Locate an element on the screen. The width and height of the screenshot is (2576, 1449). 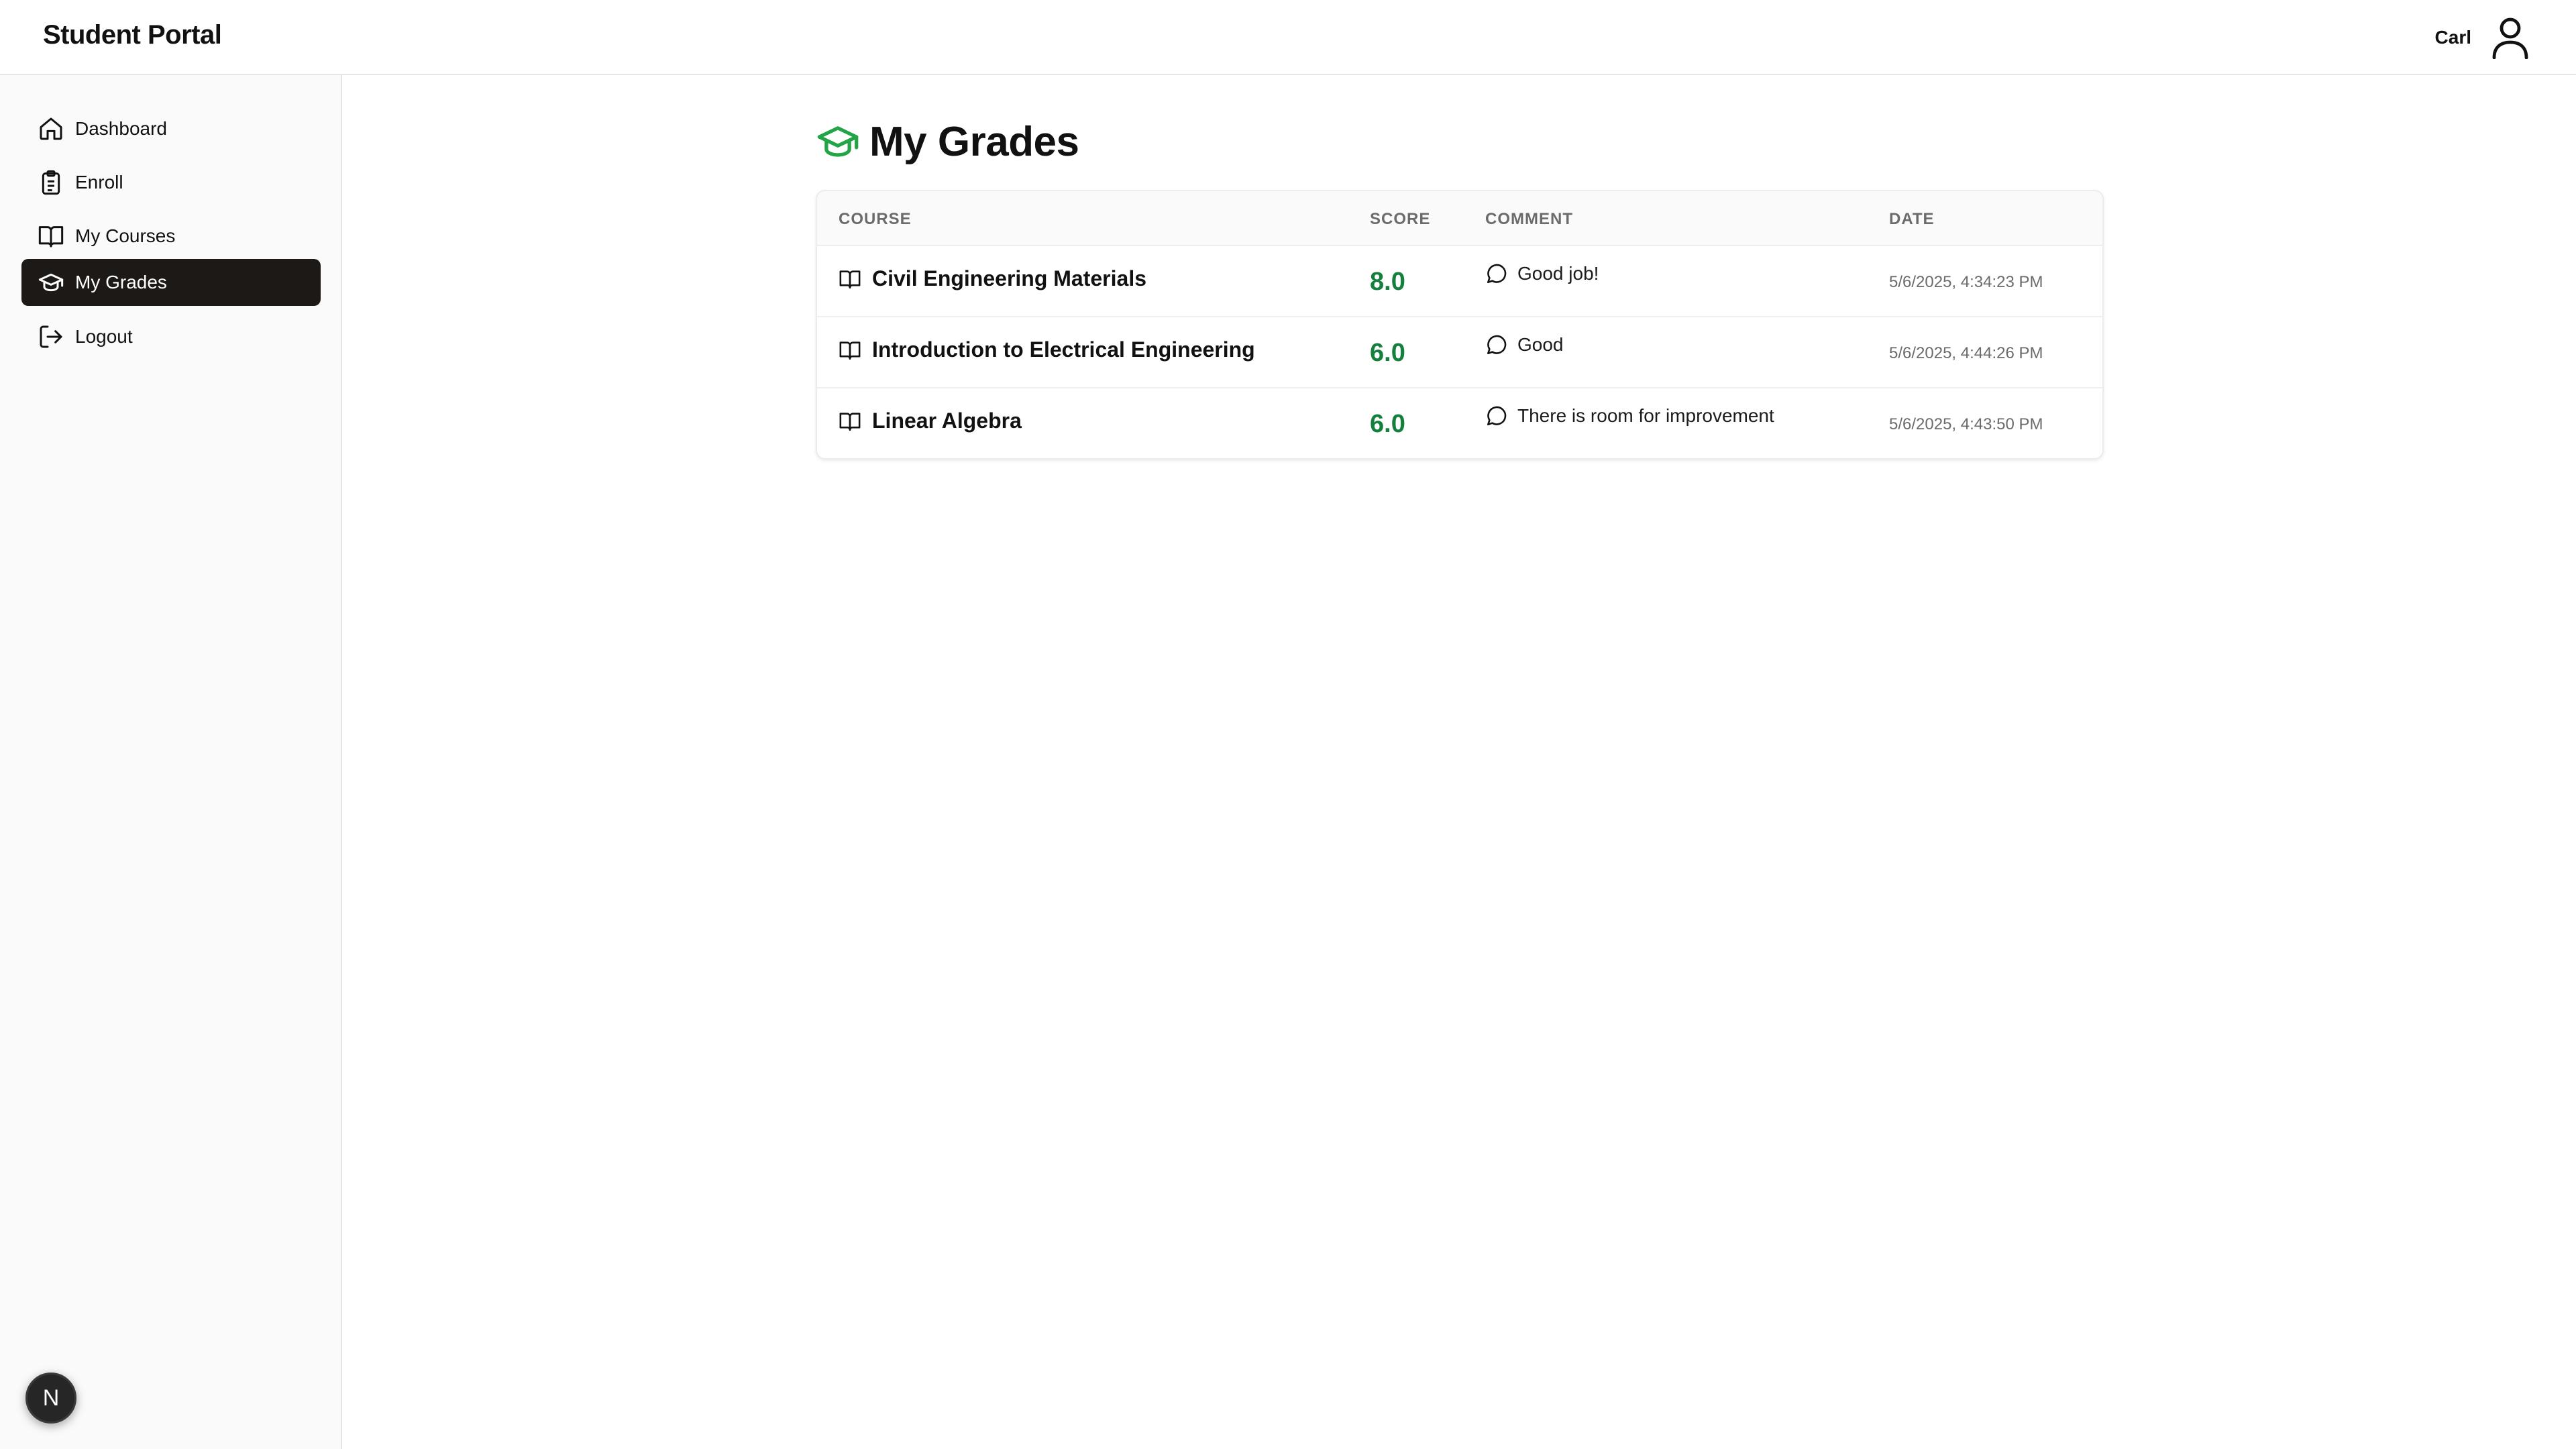
sidebar-item-label: Logout is located at coordinates (104, 336).